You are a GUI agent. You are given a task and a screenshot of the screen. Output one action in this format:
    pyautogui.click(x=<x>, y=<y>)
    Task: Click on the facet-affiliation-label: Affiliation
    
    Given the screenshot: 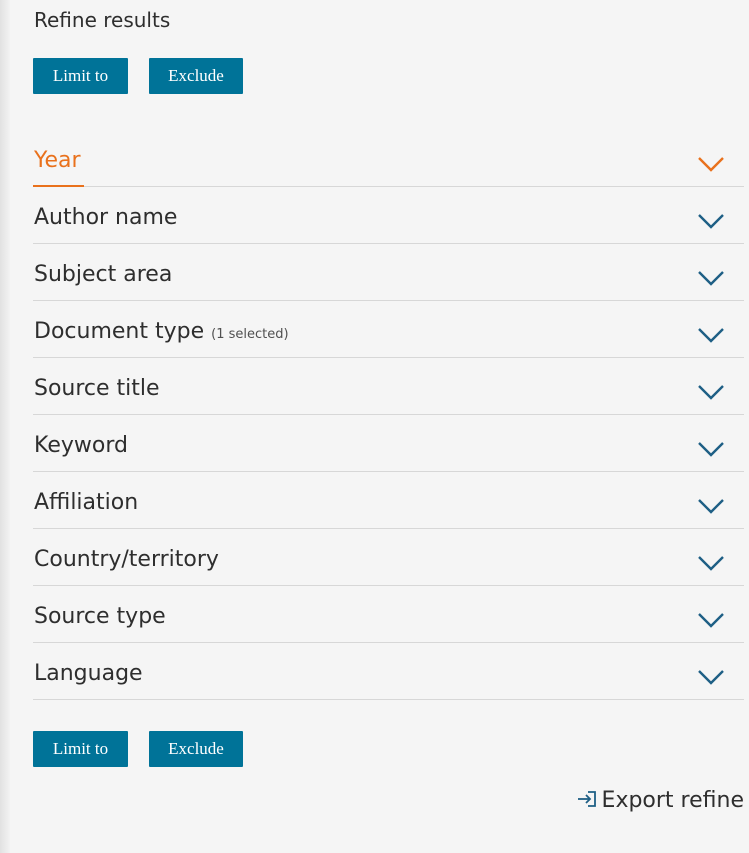 What is the action you would take?
    pyautogui.click(x=86, y=502)
    